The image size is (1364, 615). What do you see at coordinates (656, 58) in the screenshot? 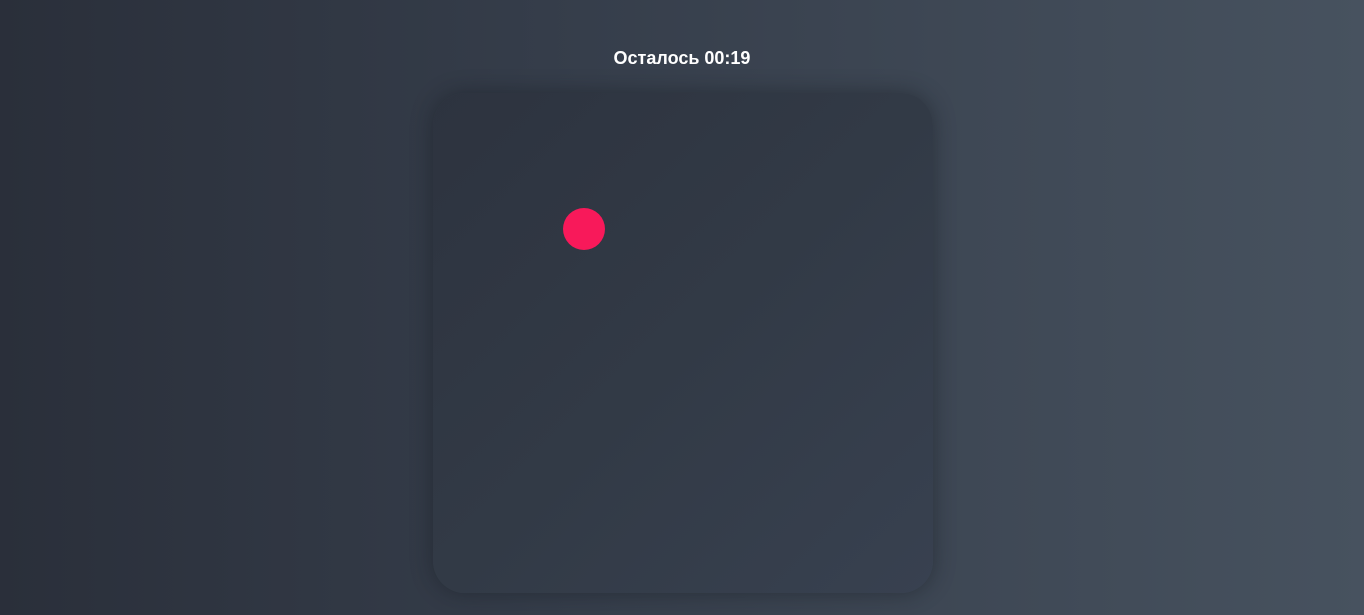
I see `timer-label: Осталось` at bounding box center [656, 58].